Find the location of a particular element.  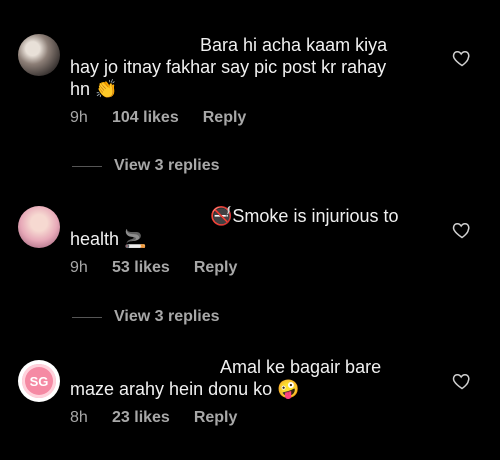

zany-face-icon: 🤪 is located at coordinates (288, 389).